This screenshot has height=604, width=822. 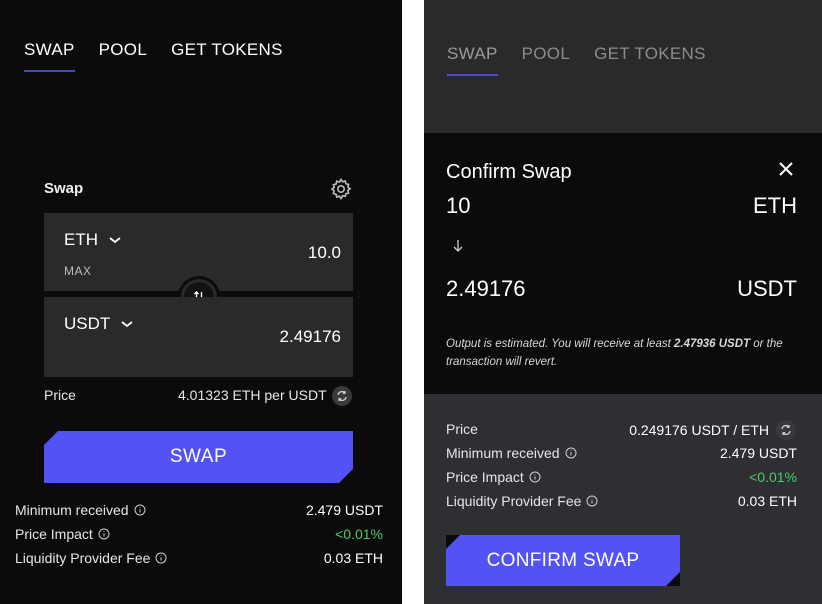 I want to click on to-amount-input: 2.49176, so click(x=310, y=337).